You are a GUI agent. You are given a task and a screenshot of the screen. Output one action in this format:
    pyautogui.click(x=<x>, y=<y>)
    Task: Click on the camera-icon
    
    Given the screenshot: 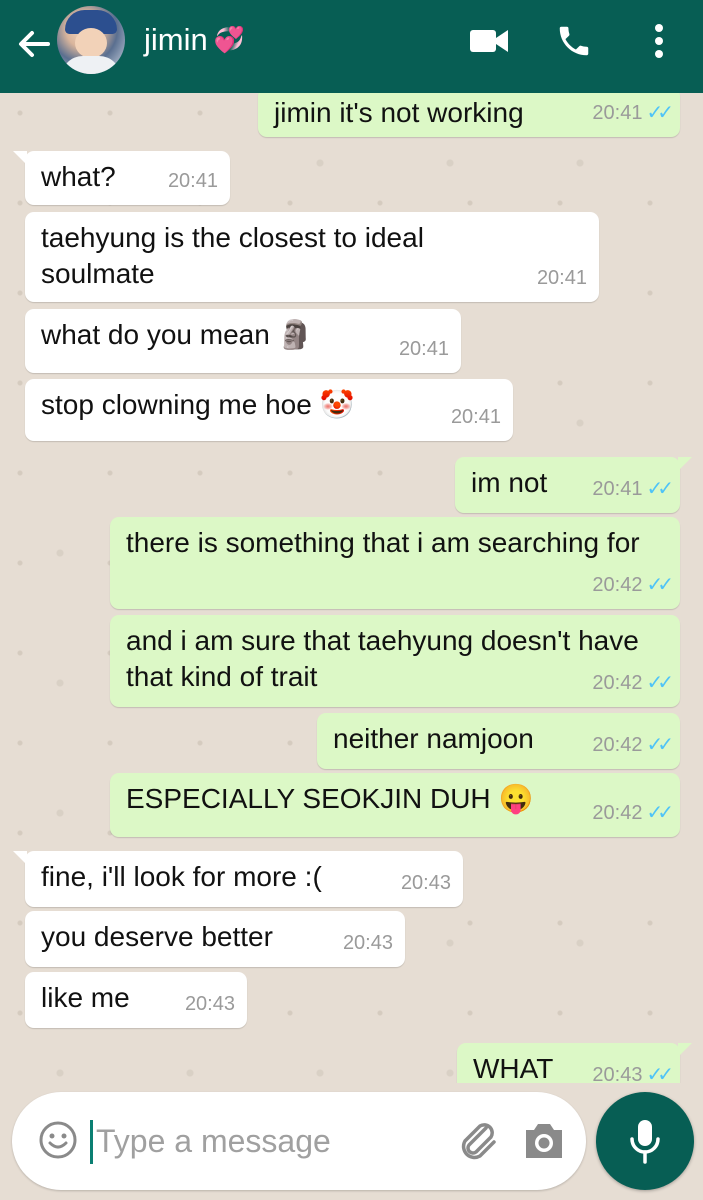 What is the action you would take?
    pyautogui.click(x=544, y=1141)
    